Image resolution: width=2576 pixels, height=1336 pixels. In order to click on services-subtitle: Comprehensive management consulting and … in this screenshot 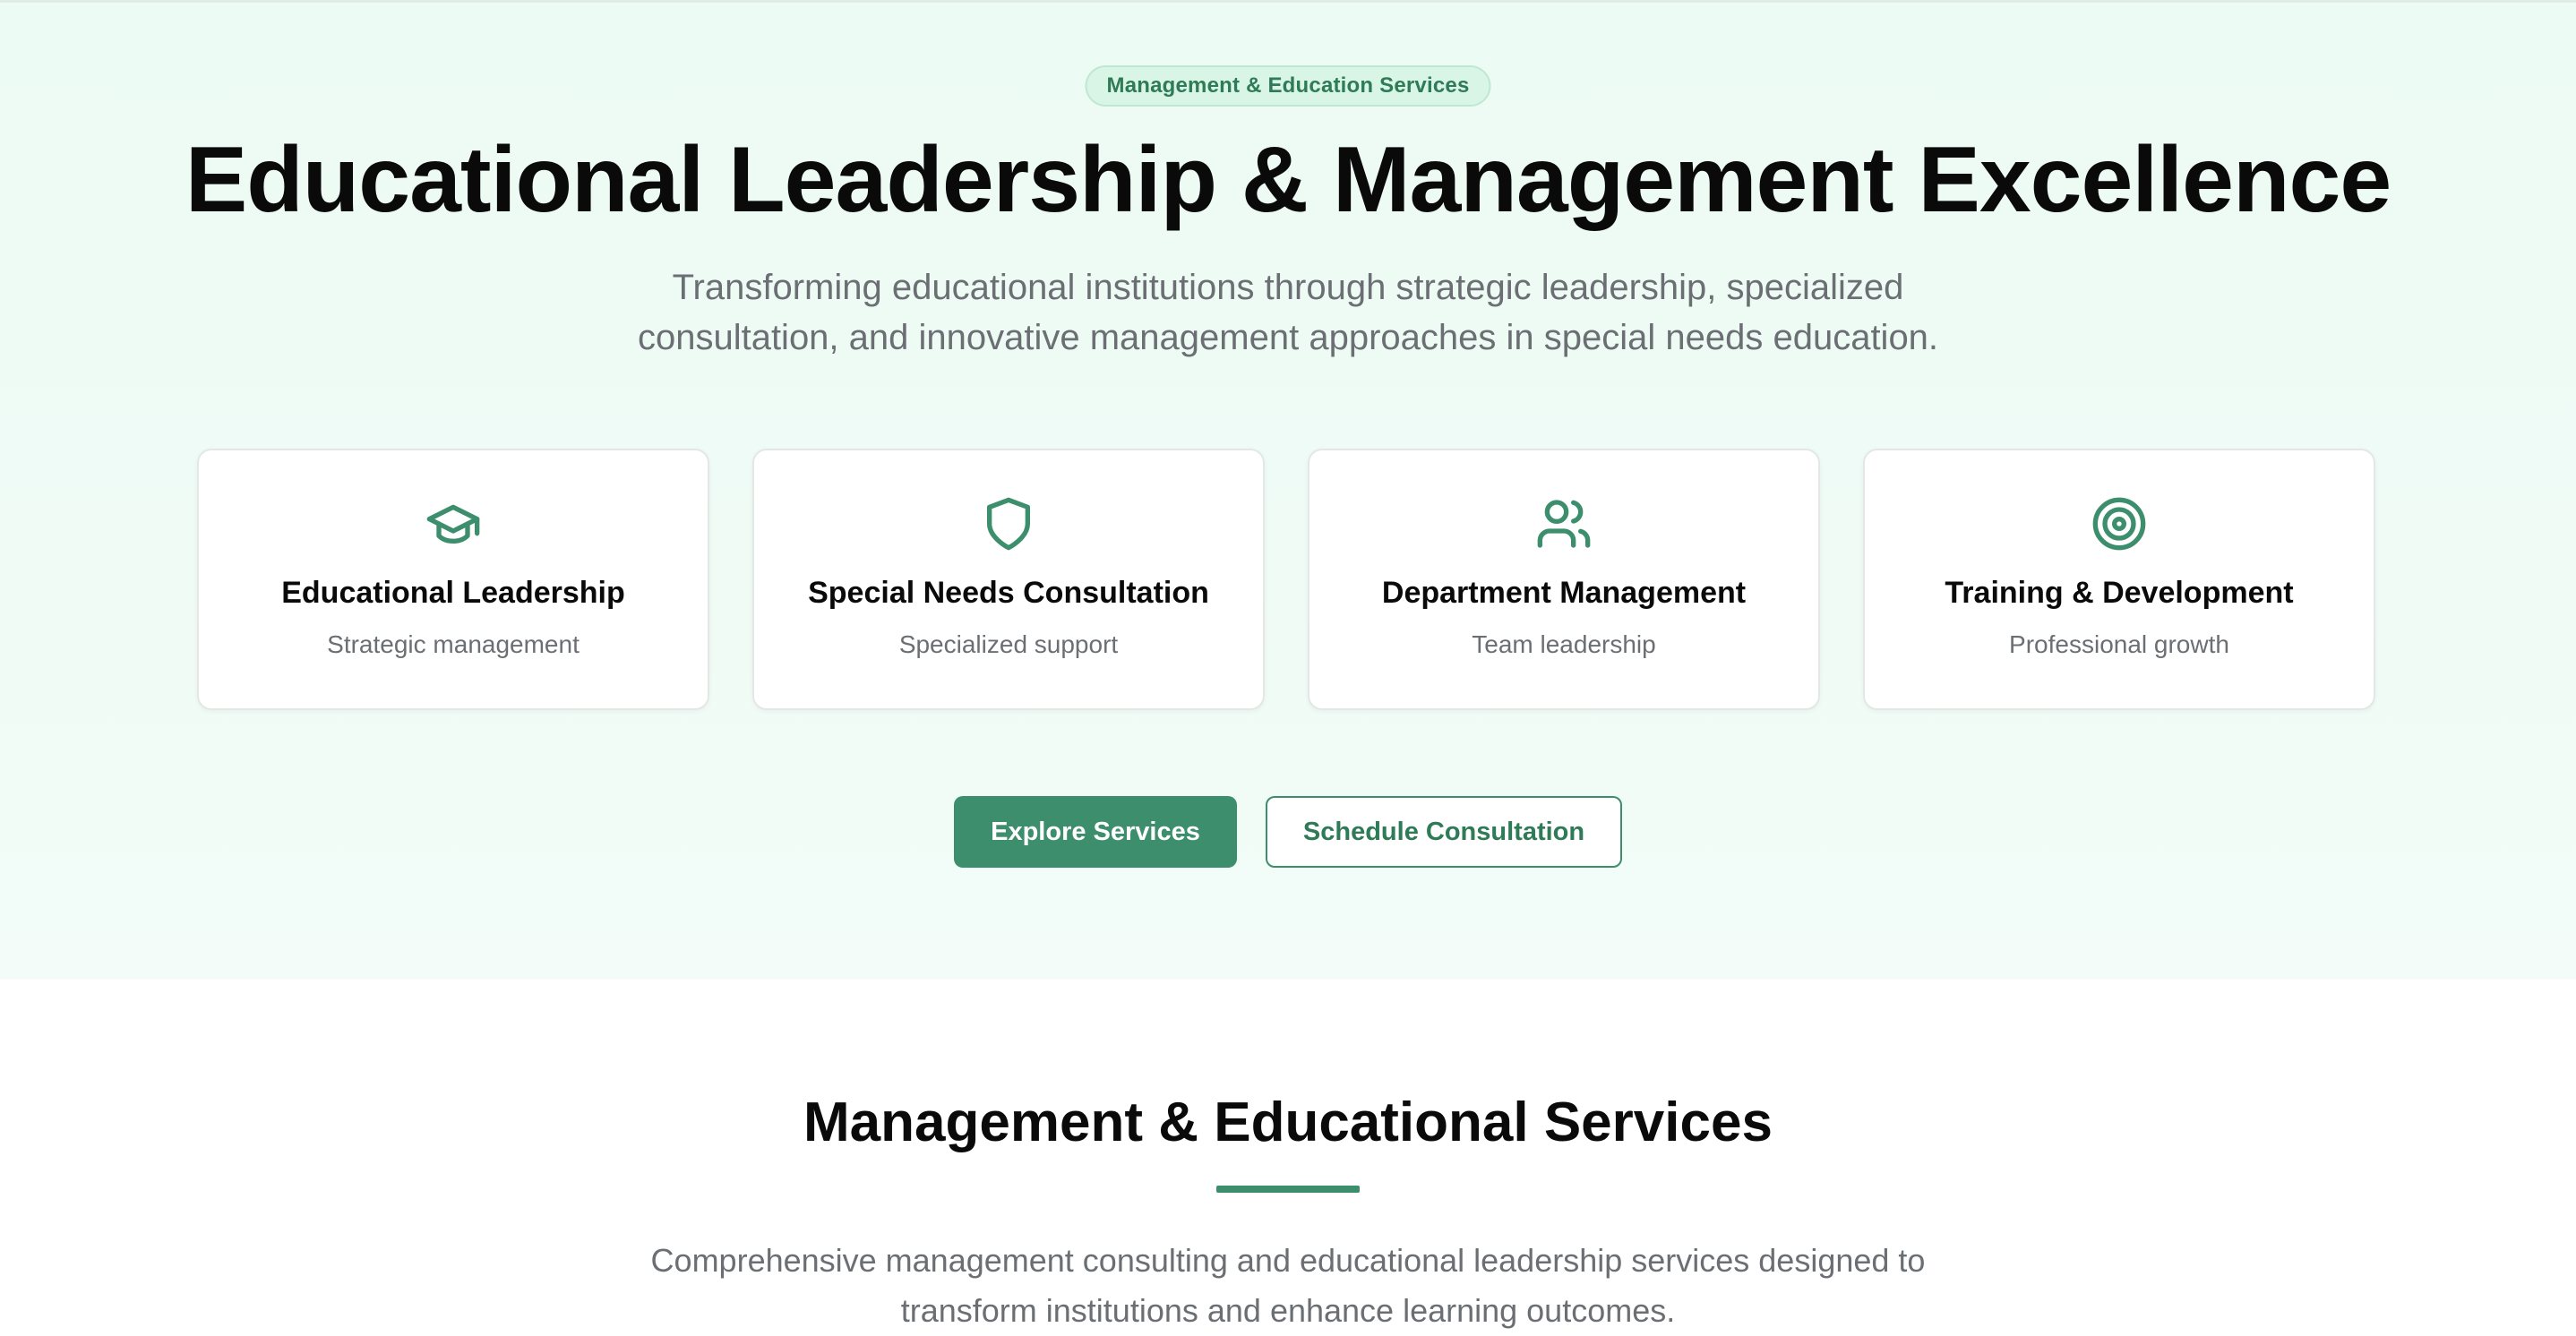, I will do `click(1288, 1286)`.